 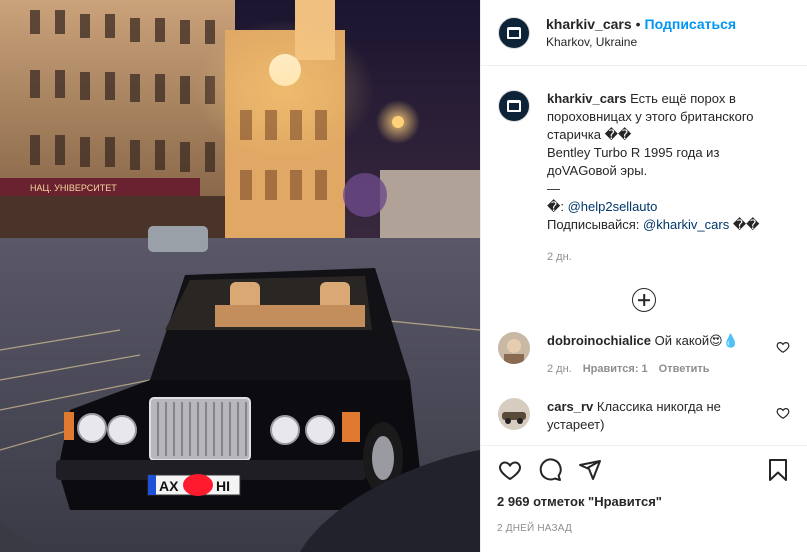 What do you see at coordinates (695, 340) in the screenshot?
I see `comment-text: Ой какой😍💧` at bounding box center [695, 340].